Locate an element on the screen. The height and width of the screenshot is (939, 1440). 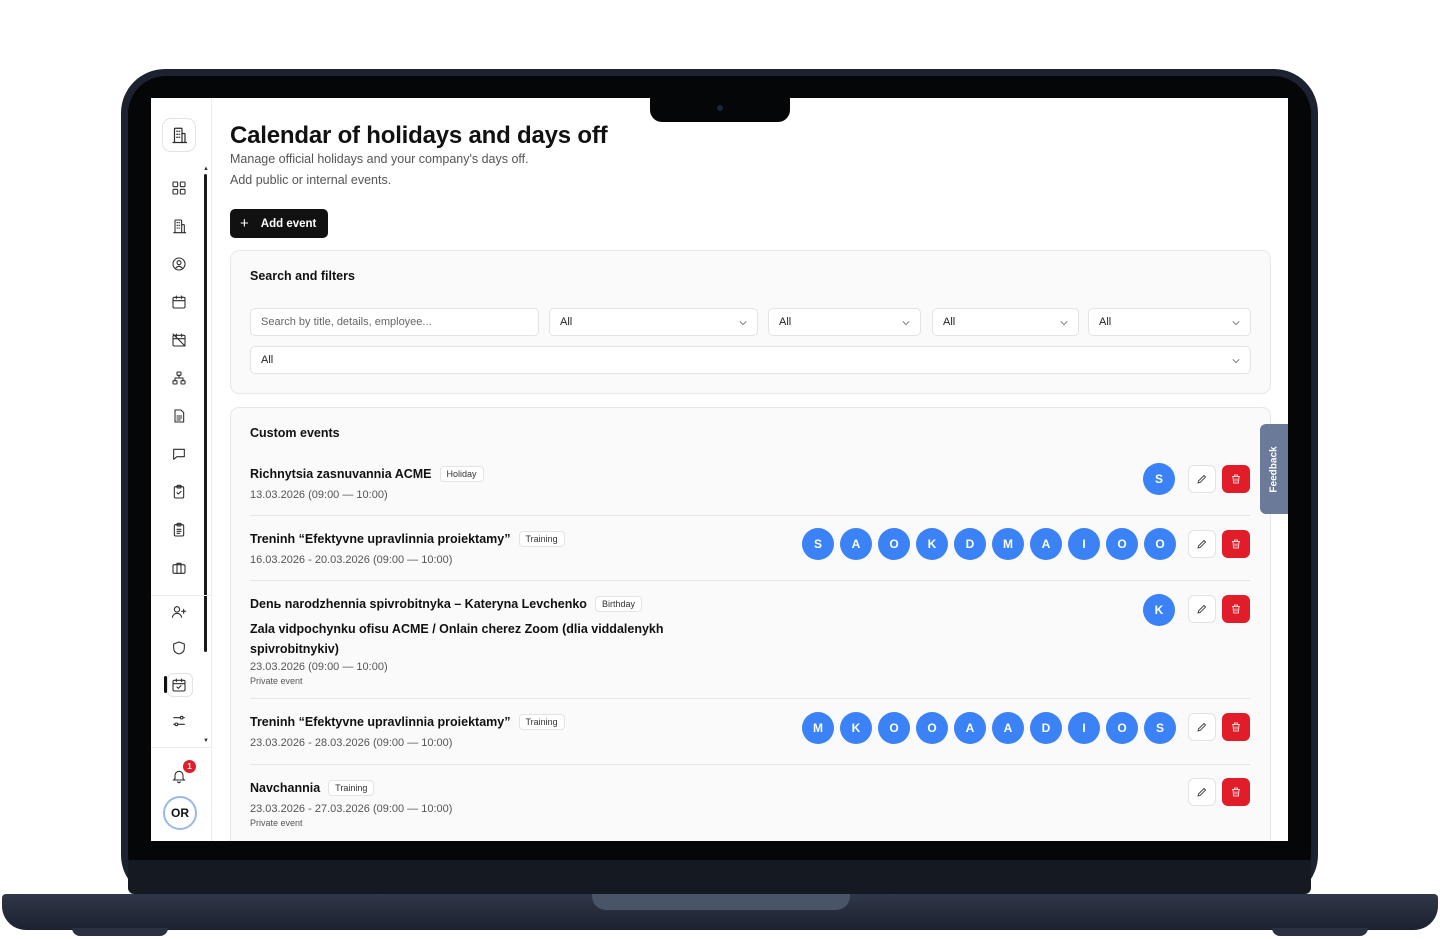
calendar-off-icon is located at coordinates (179, 340).